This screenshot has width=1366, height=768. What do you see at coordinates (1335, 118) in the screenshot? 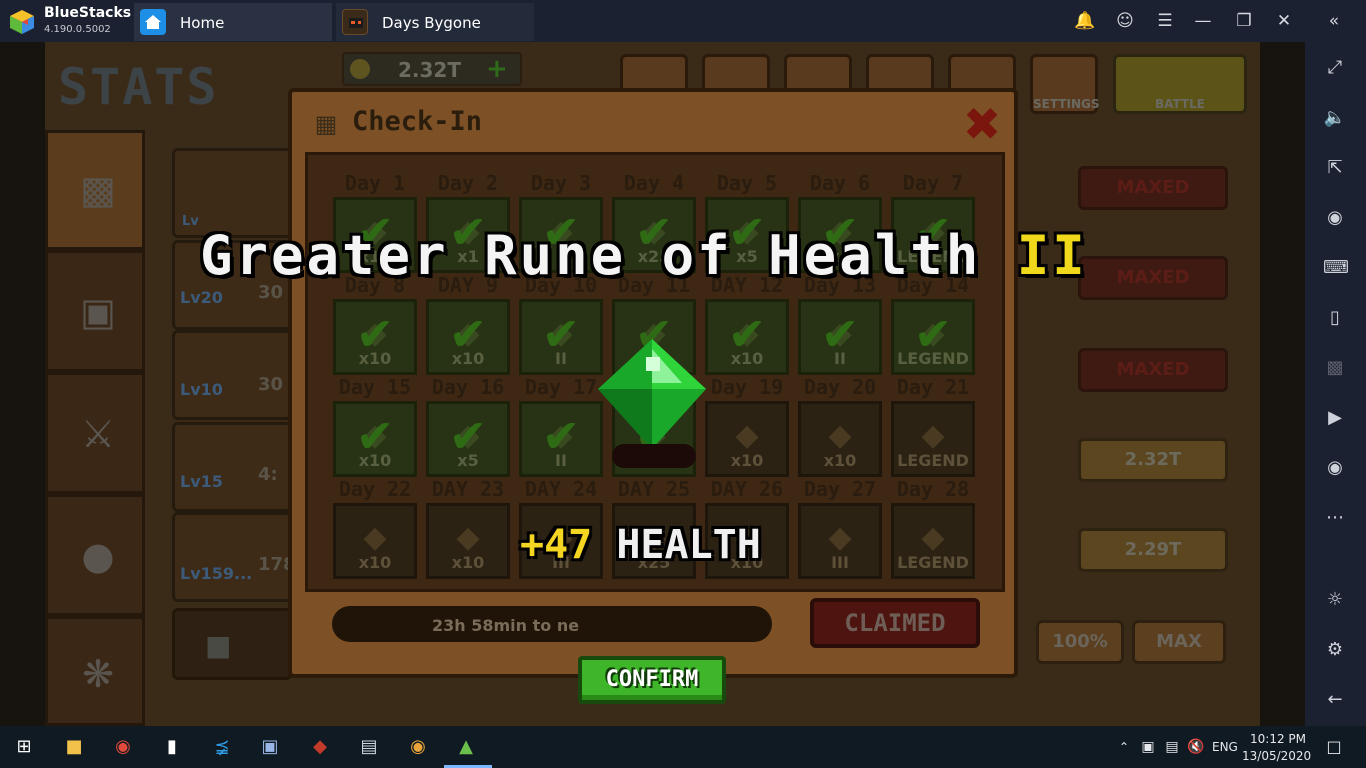
I see `volume-icon: 🔈` at bounding box center [1335, 118].